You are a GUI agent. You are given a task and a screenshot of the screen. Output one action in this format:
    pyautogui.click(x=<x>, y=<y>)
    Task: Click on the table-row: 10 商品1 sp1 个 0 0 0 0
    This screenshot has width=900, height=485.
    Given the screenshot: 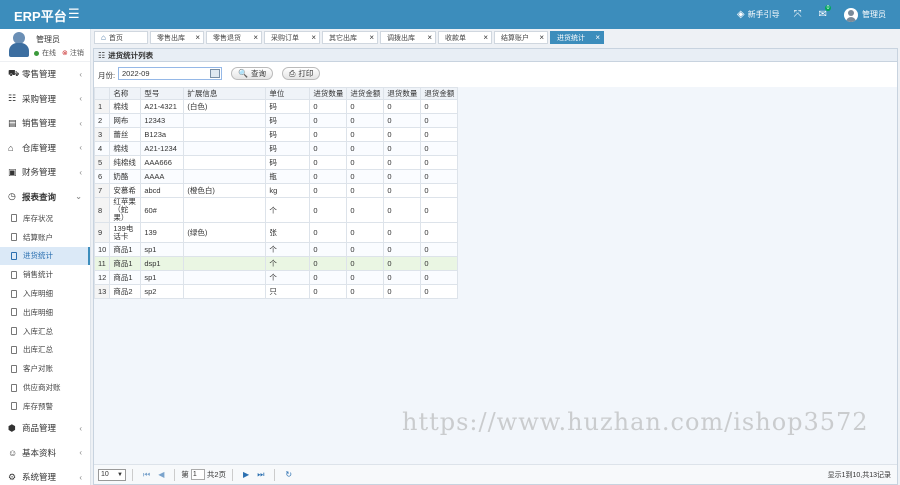 What is the action you would take?
    pyautogui.click(x=276, y=249)
    